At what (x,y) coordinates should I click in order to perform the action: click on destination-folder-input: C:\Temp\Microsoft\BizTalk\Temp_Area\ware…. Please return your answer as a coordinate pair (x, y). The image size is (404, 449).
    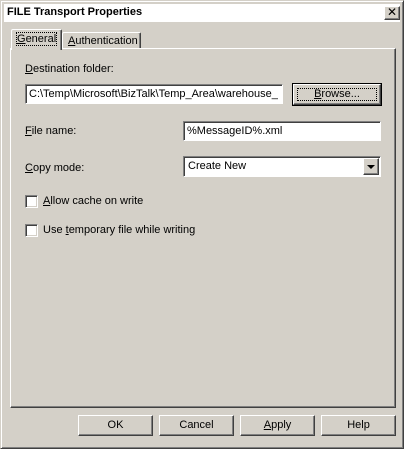
    Looking at the image, I should click on (154, 94).